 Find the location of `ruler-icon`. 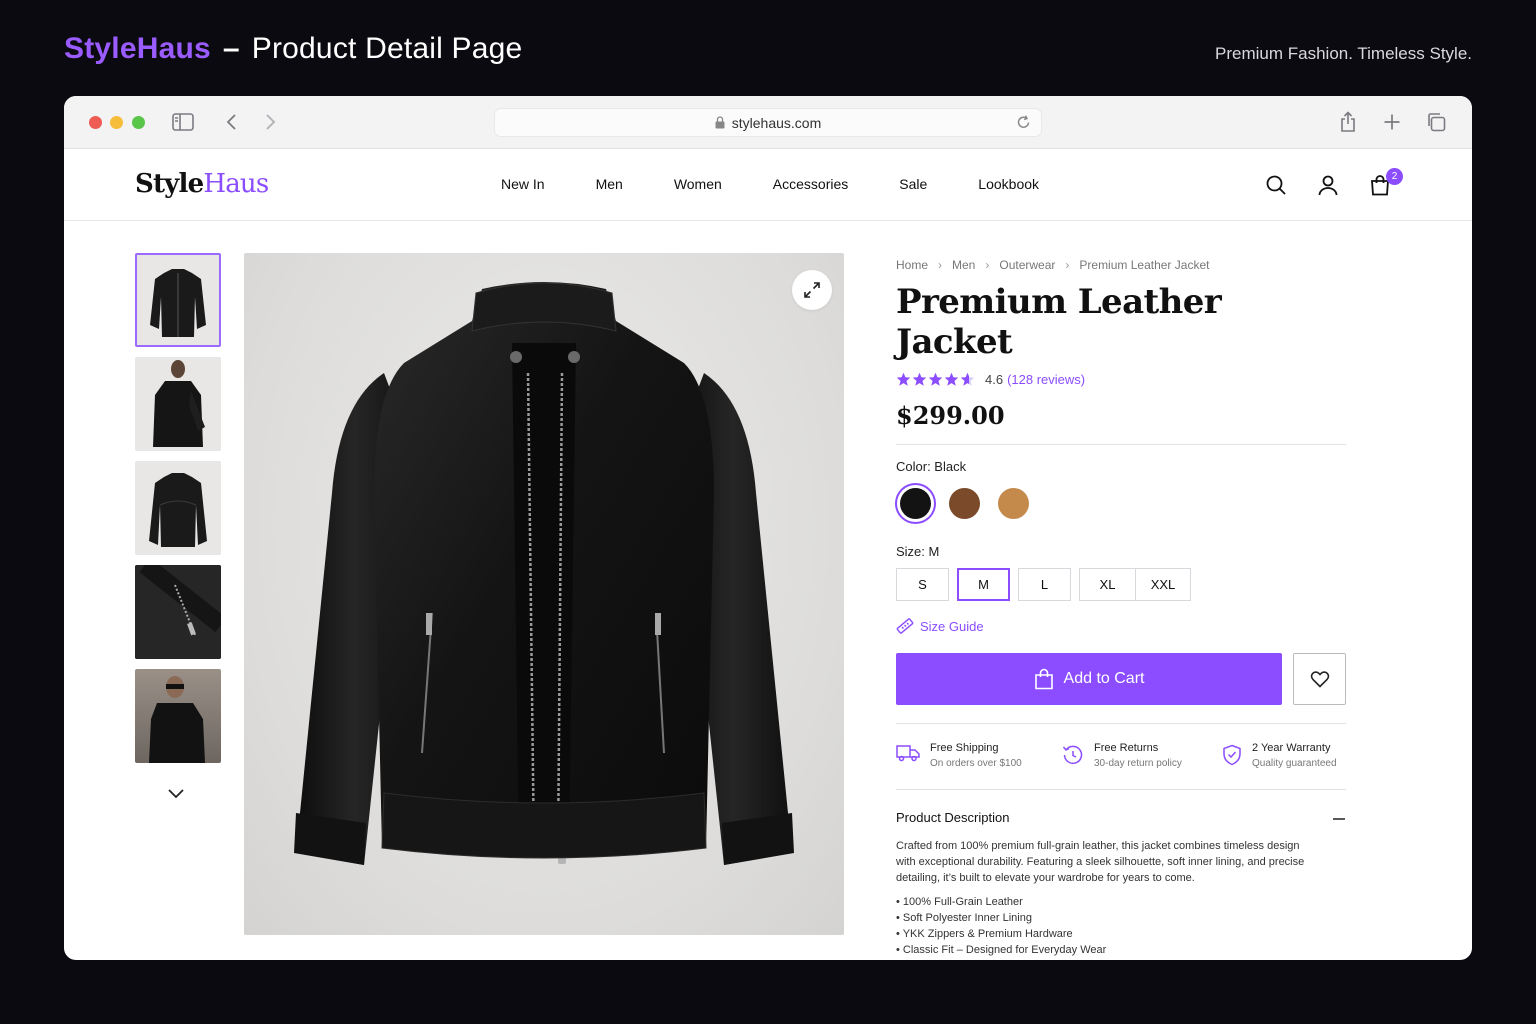

ruler-icon is located at coordinates (905, 626).